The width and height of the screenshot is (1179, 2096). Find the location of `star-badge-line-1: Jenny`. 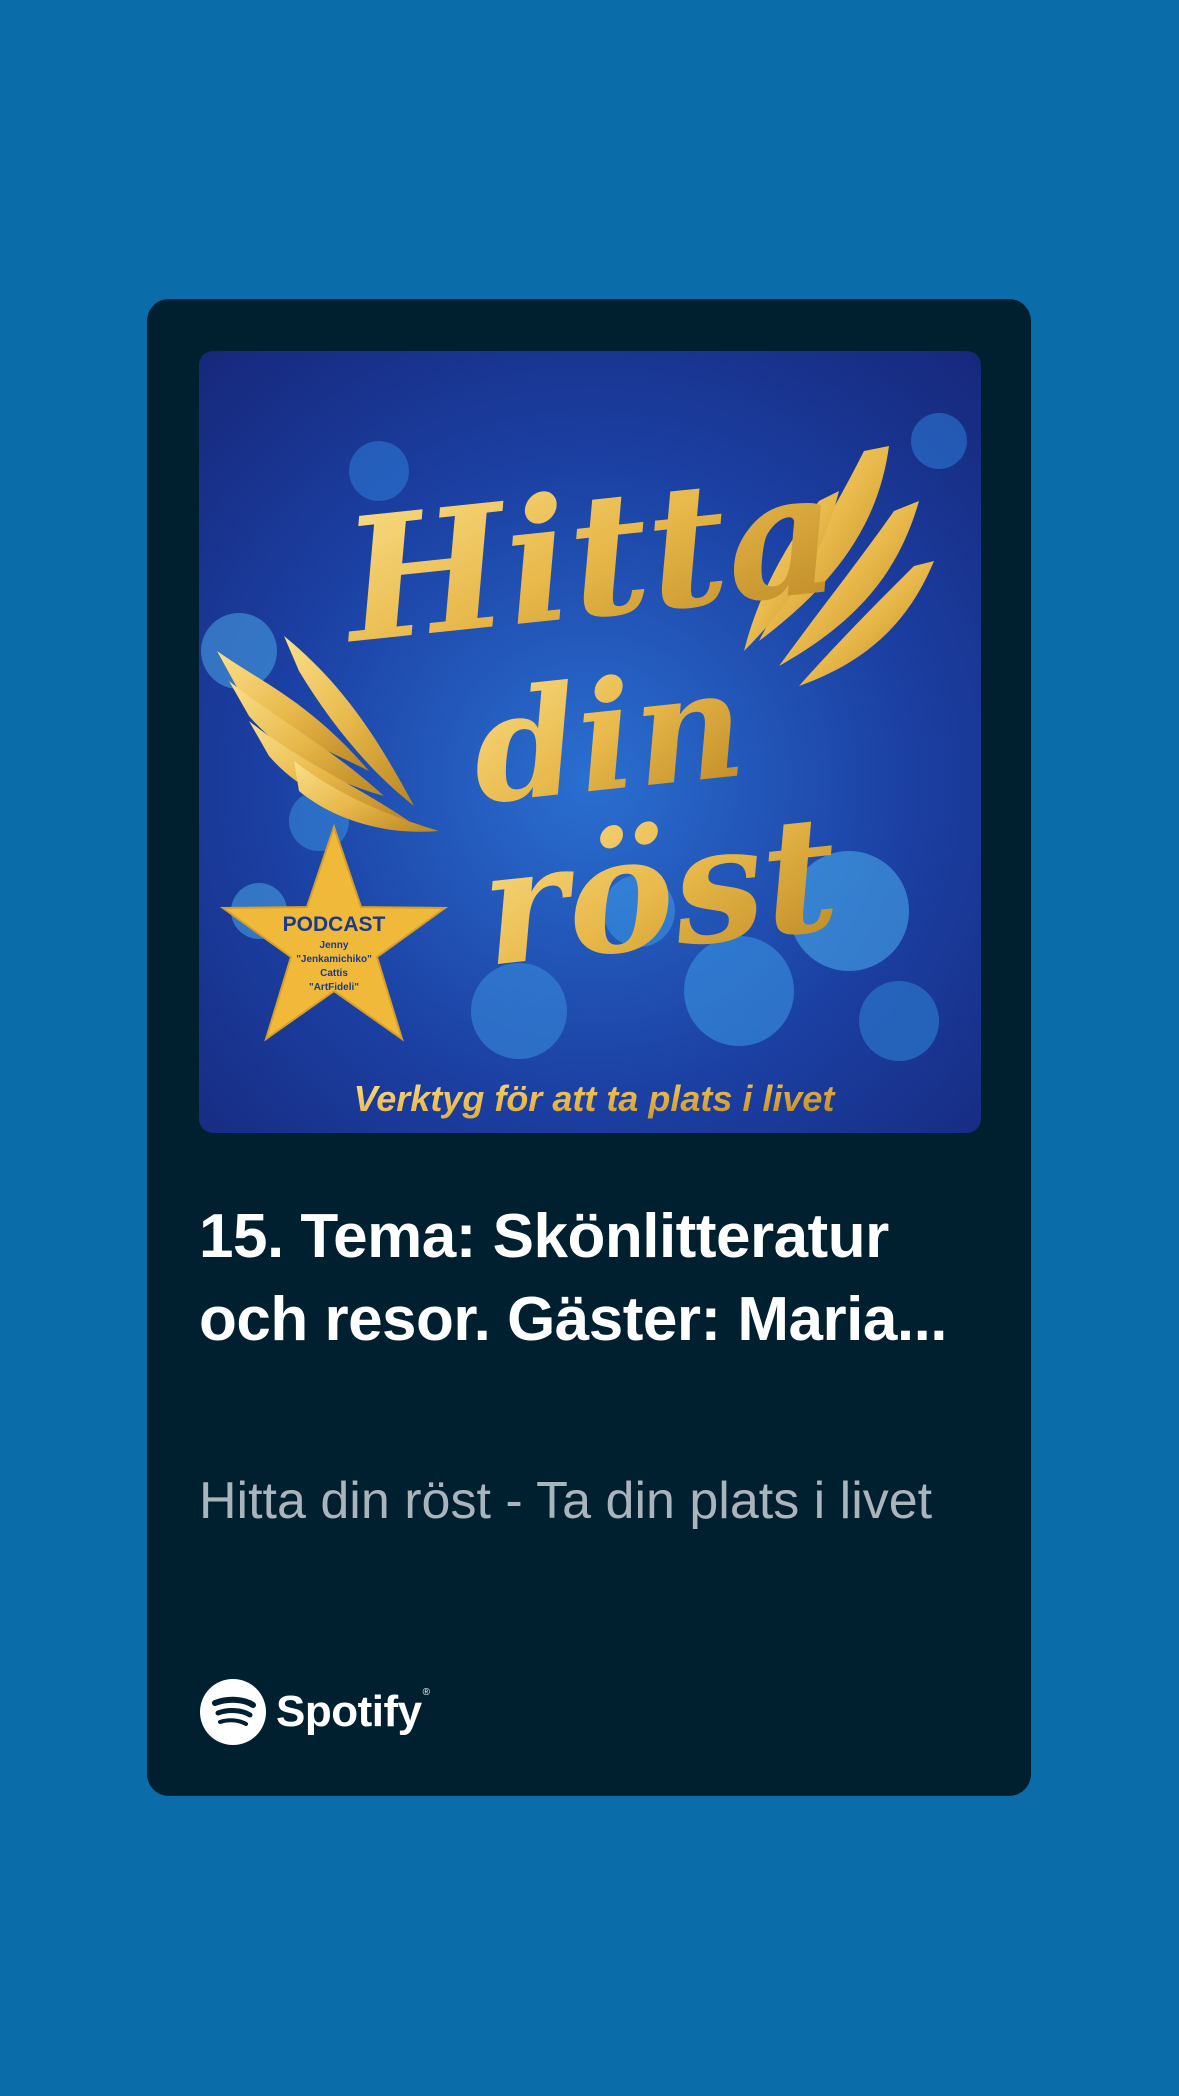

star-badge-line-1: Jenny is located at coordinates (334, 945).